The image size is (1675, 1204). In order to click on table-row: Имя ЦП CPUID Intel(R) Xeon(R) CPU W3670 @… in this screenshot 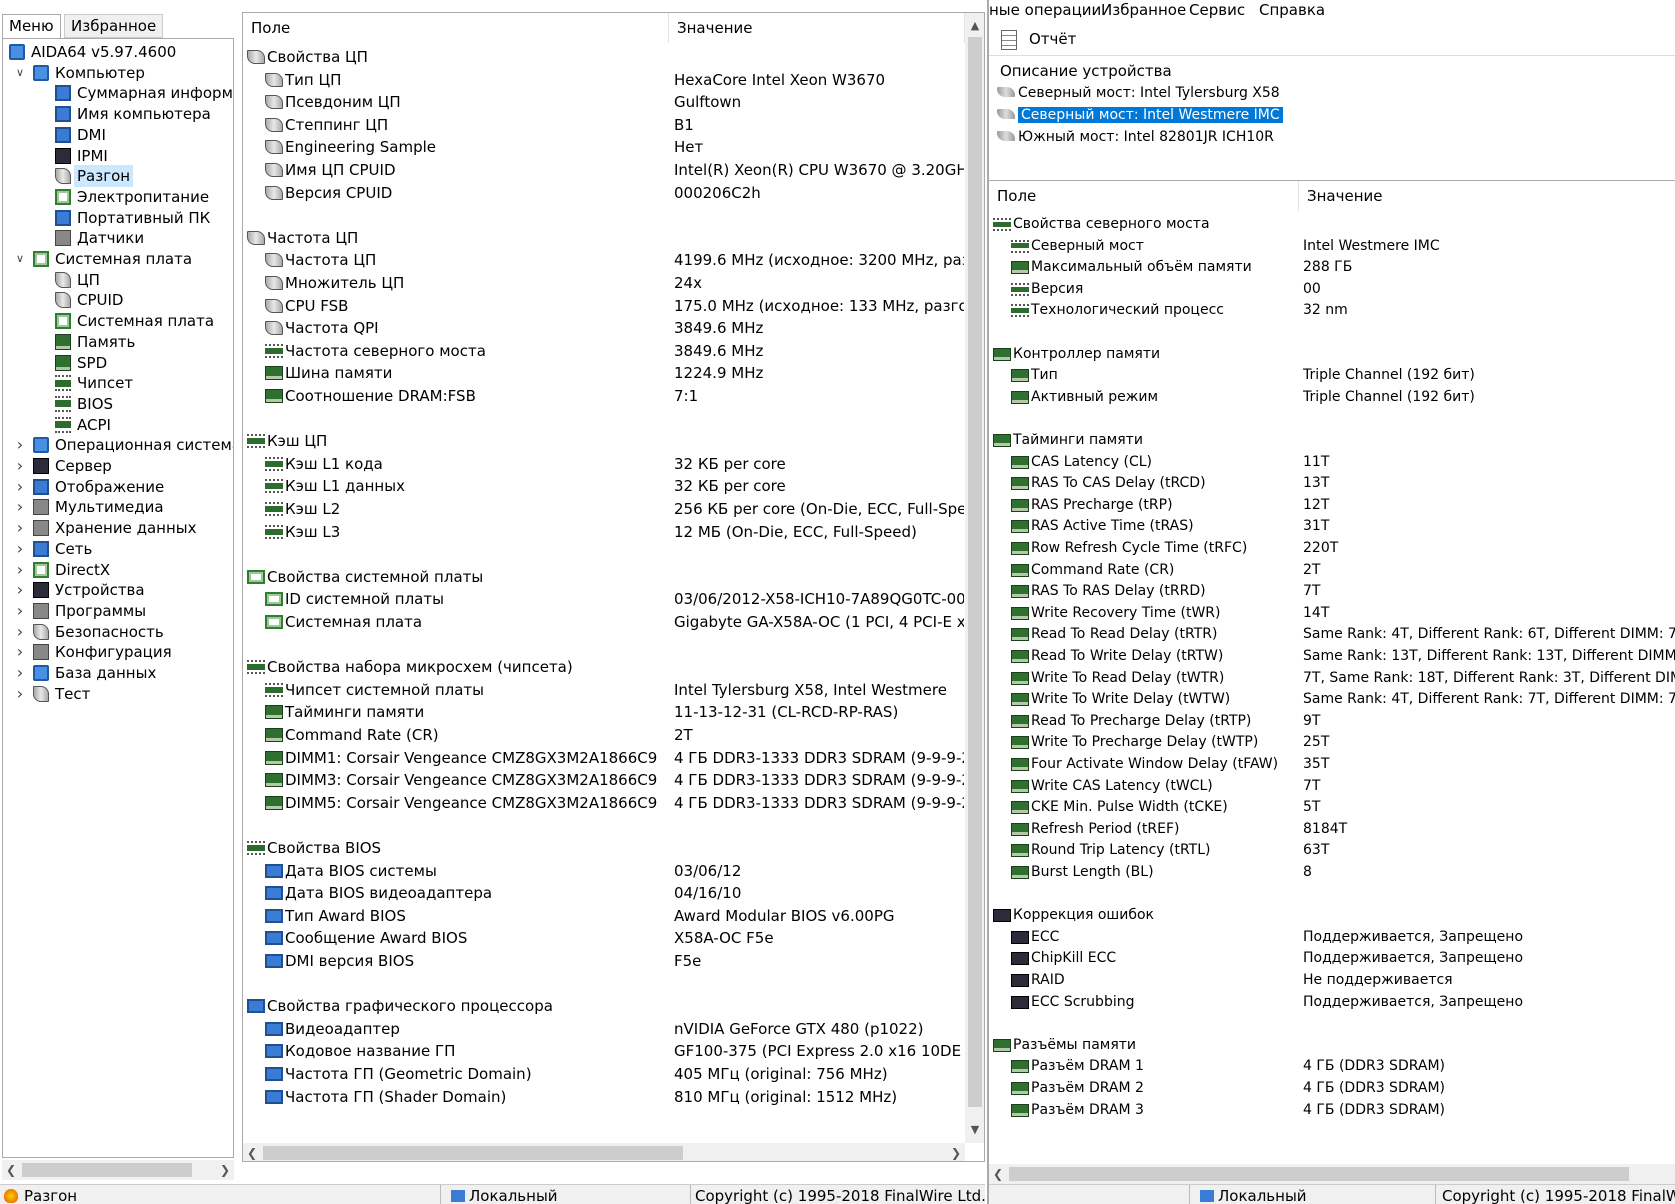, I will do `click(603, 170)`.